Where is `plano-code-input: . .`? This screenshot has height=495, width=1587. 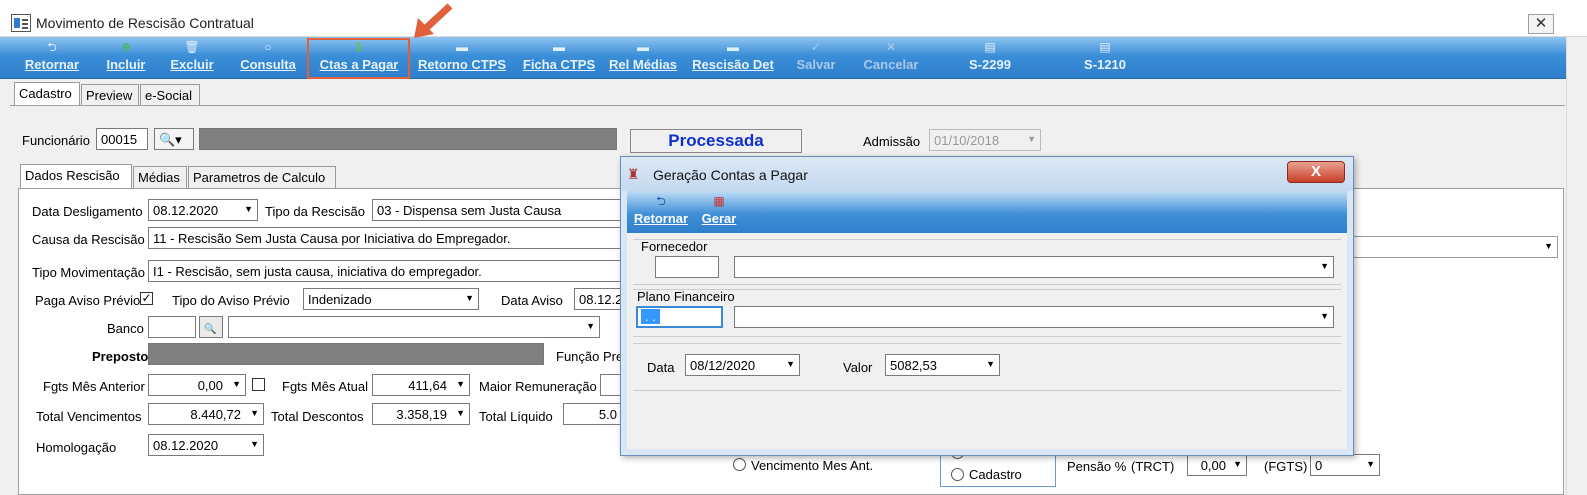
plano-code-input: . . is located at coordinates (679, 317).